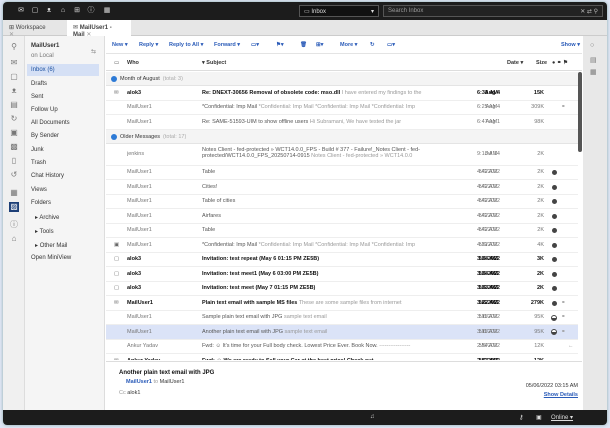  What do you see at coordinates (14, 133) in the screenshot?
I see `notebook-icon: ▣` at bounding box center [14, 133].